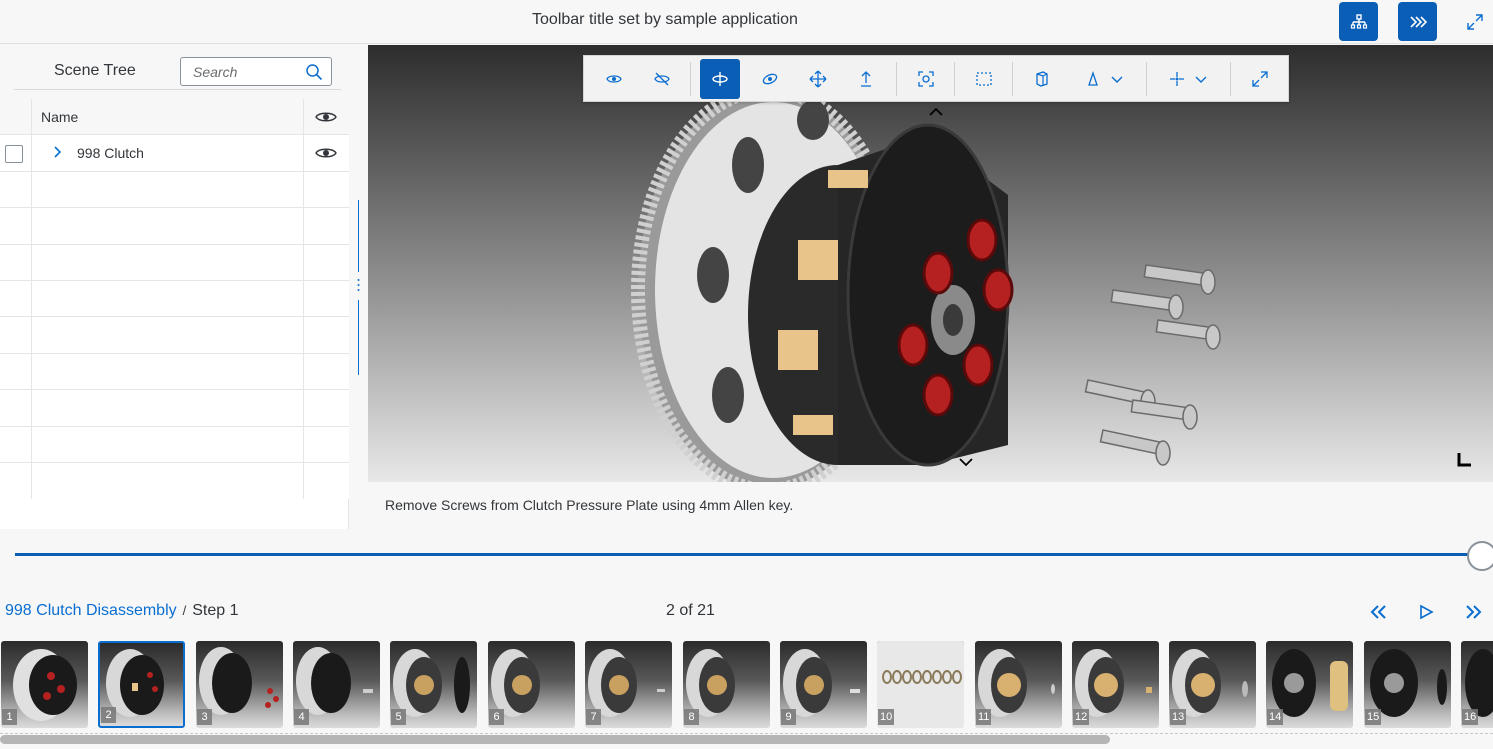 The width and height of the screenshot is (1493, 749). I want to click on step-number: 9, so click(788, 717).